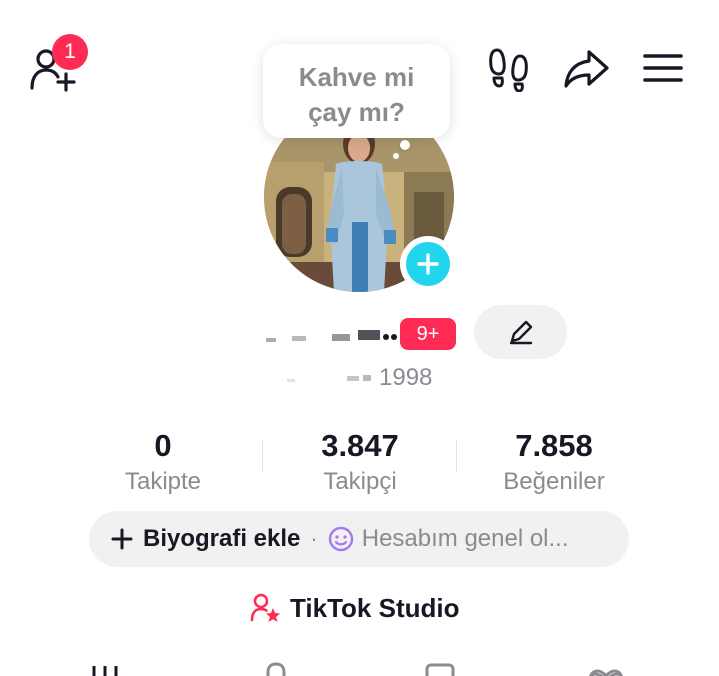  Describe the element at coordinates (276, 668) in the screenshot. I see `lock-icon` at that location.